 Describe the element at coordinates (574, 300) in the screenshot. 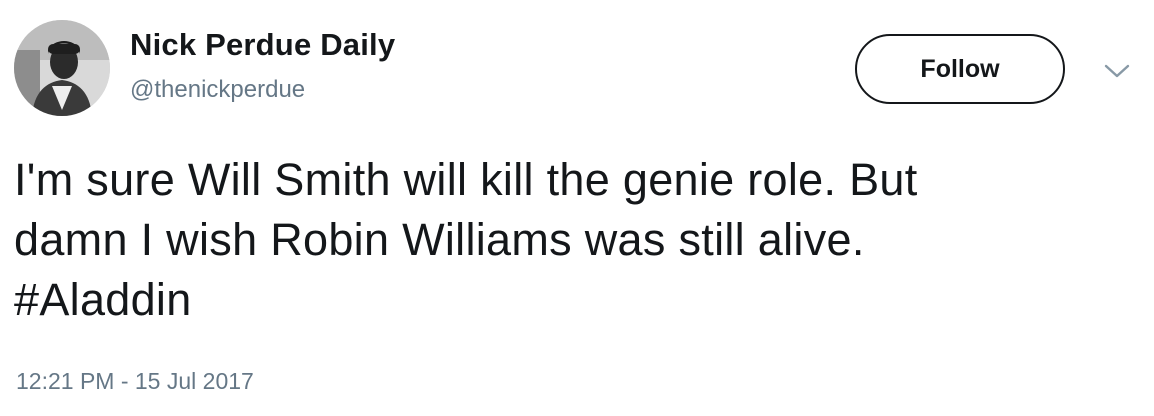

I see `hashtag-link: #Aladdin` at that location.